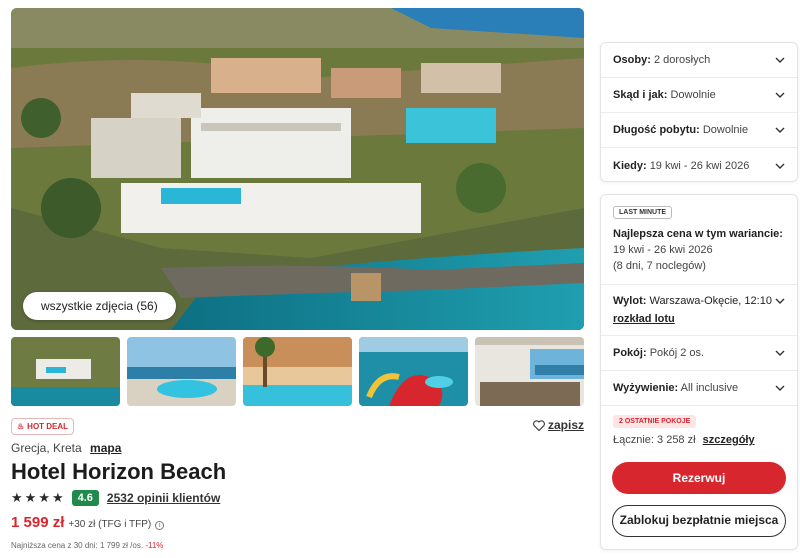 The width and height of the screenshot is (800, 558). What do you see at coordinates (659, 266) in the screenshot?
I see `offer-nights: (8 dni, 7 noclegów)` at bounding box center [659, 266].